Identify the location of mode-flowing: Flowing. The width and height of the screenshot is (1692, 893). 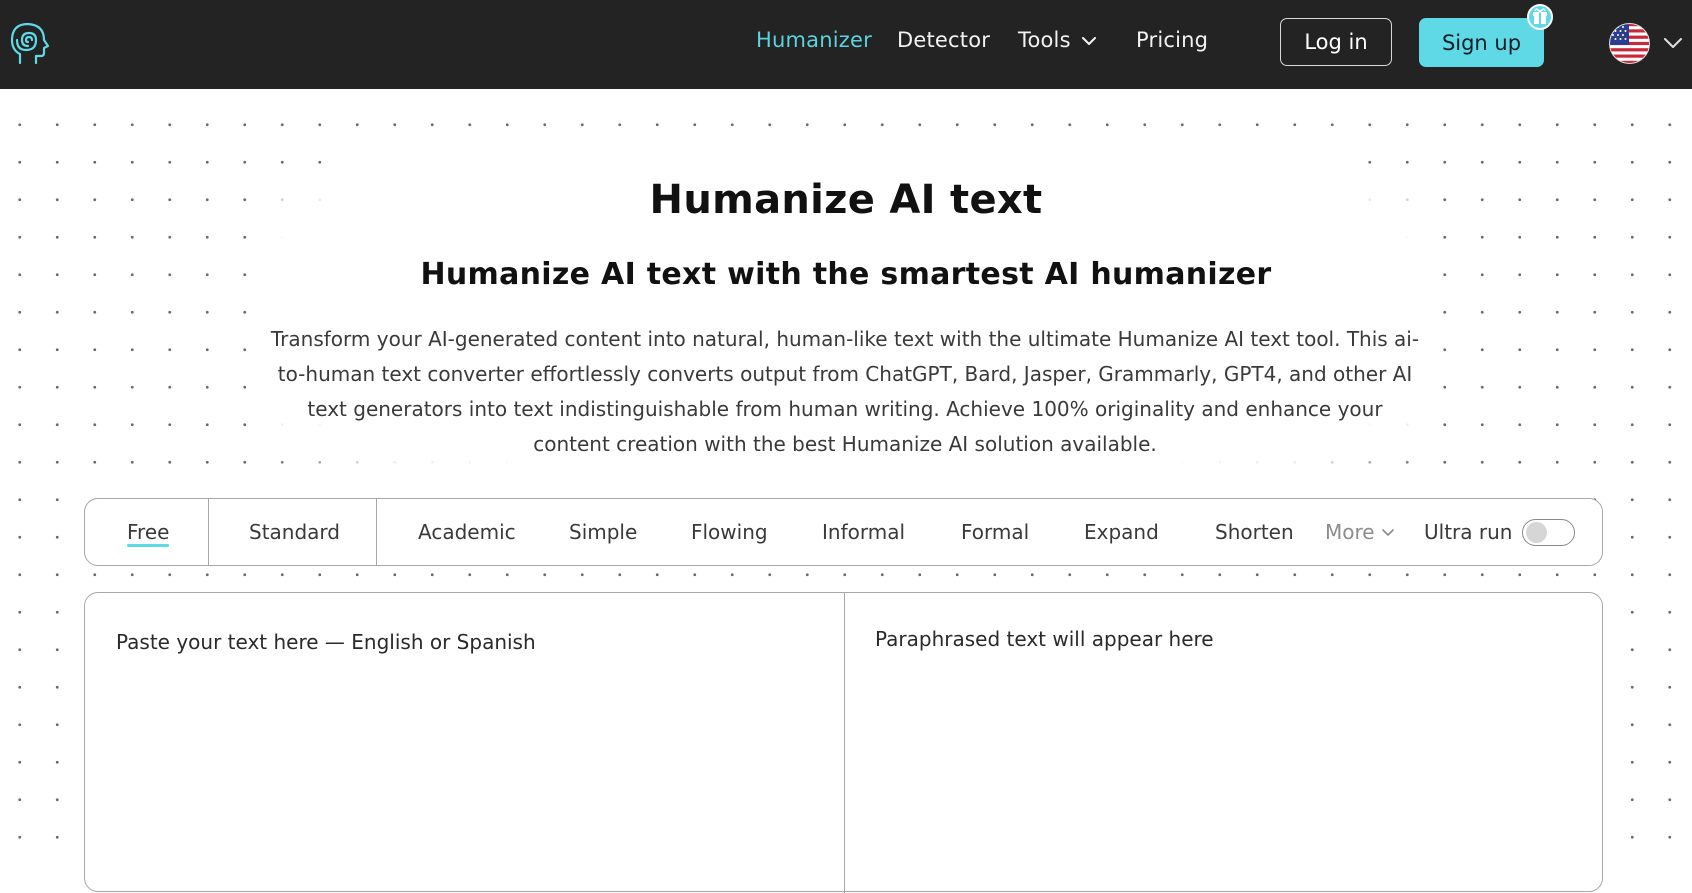
(729, 532).